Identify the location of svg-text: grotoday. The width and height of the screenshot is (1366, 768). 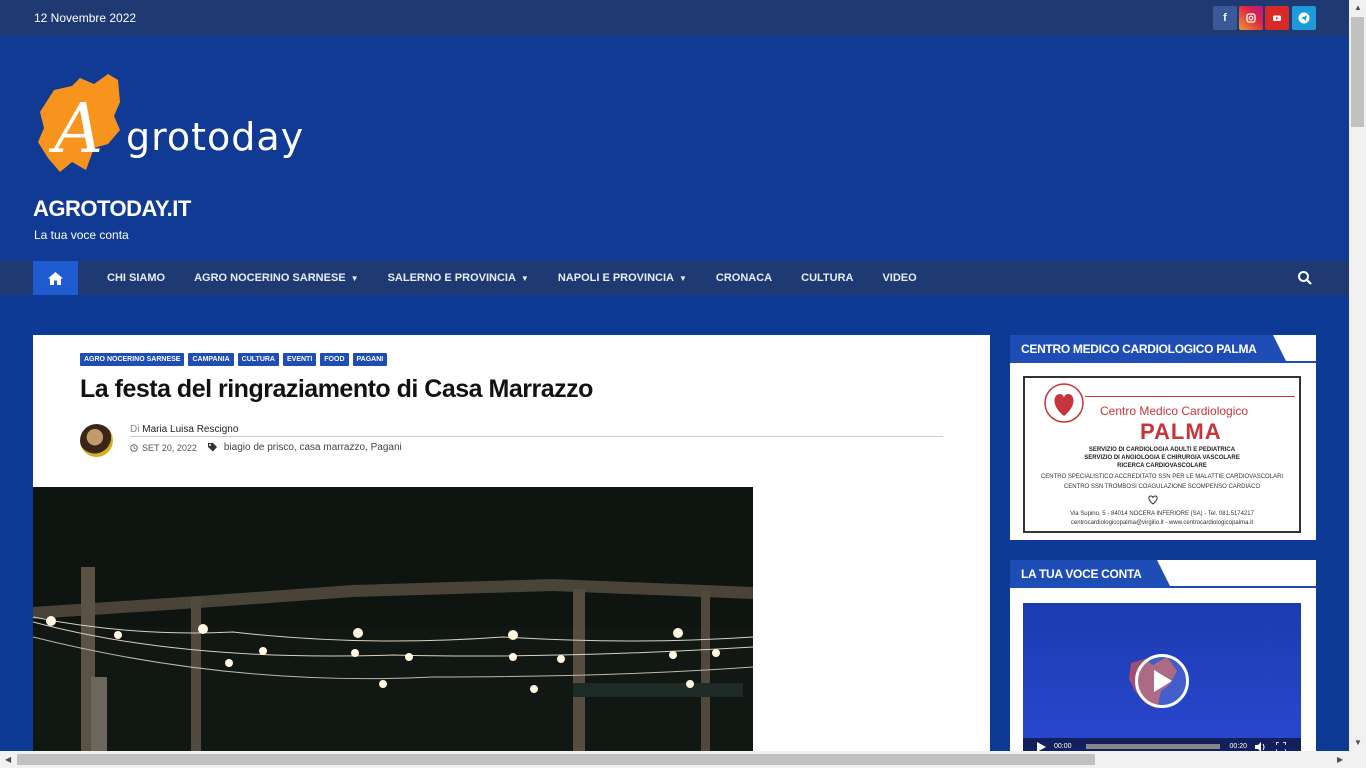
(215, 137).